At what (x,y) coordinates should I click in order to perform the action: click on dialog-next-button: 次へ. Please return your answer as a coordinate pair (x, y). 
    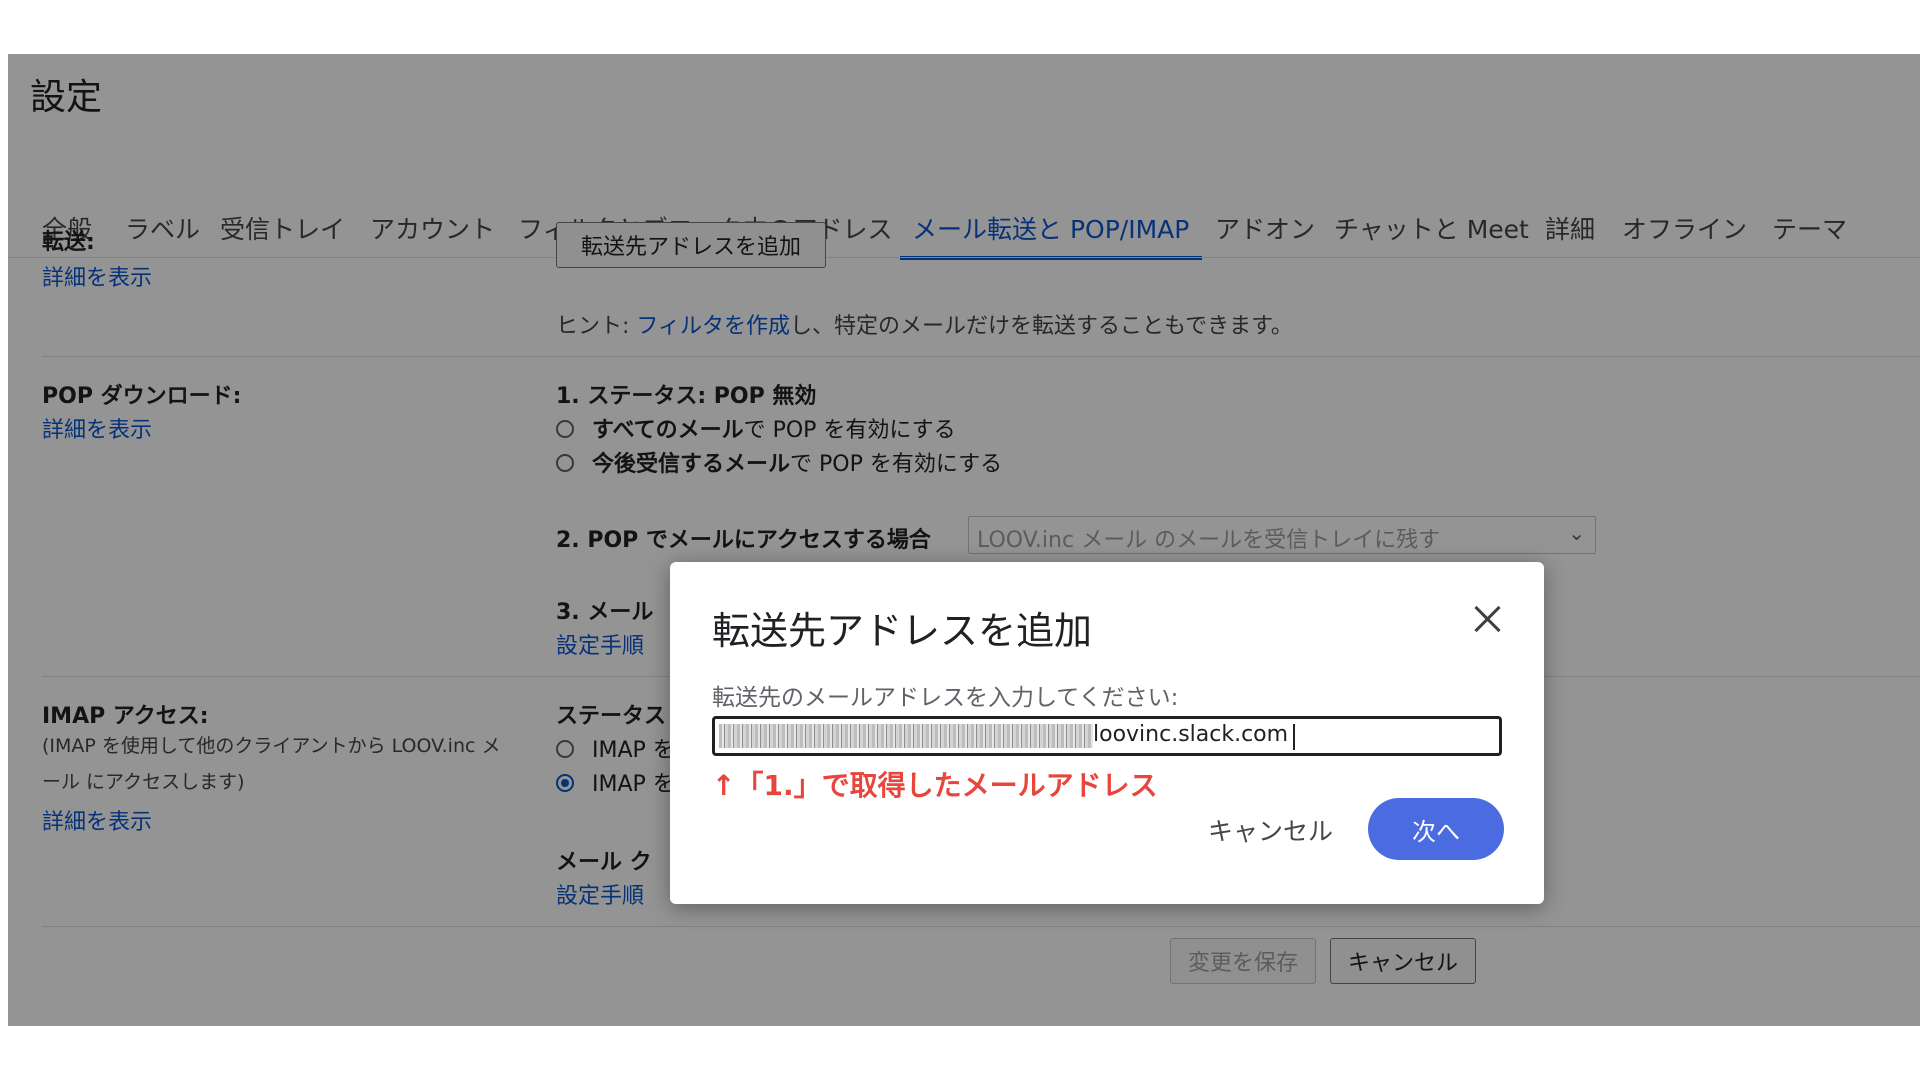
    Looking at the image, I should click on (1436, 829).